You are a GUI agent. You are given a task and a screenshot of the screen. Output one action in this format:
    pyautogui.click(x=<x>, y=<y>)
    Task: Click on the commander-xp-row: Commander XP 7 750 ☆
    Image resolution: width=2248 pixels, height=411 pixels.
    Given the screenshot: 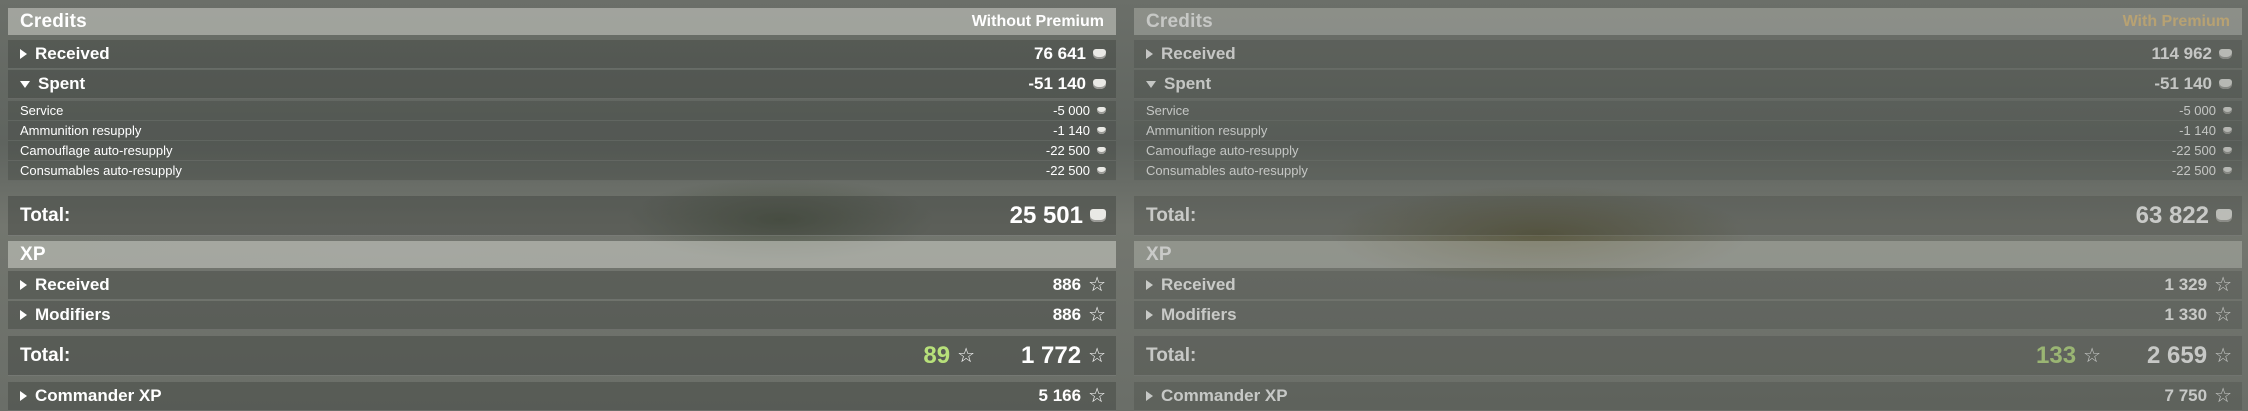 What is the action you would take?
    pyautogui.click(x=1688, y=396)
    